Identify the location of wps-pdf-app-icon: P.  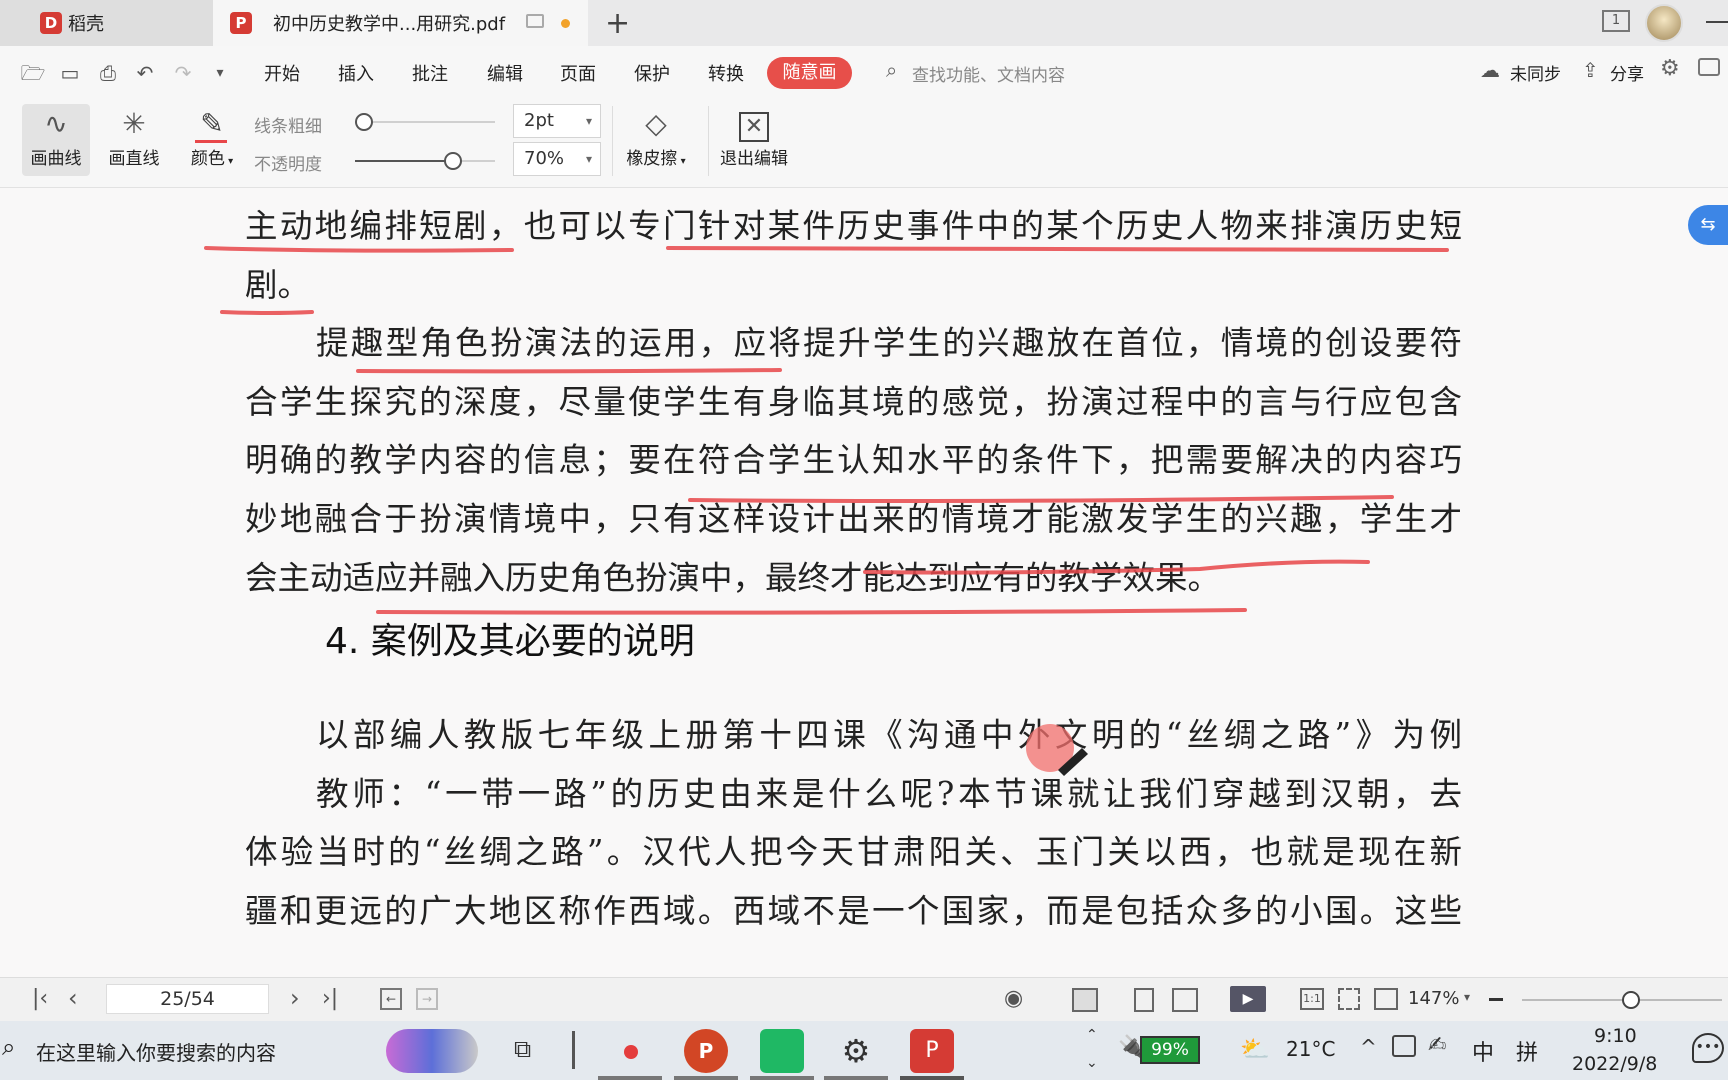
(932, 1051).